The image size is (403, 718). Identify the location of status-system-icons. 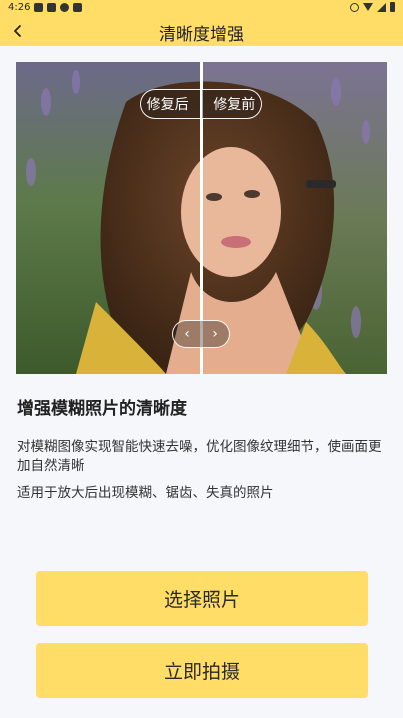
(372, 7).